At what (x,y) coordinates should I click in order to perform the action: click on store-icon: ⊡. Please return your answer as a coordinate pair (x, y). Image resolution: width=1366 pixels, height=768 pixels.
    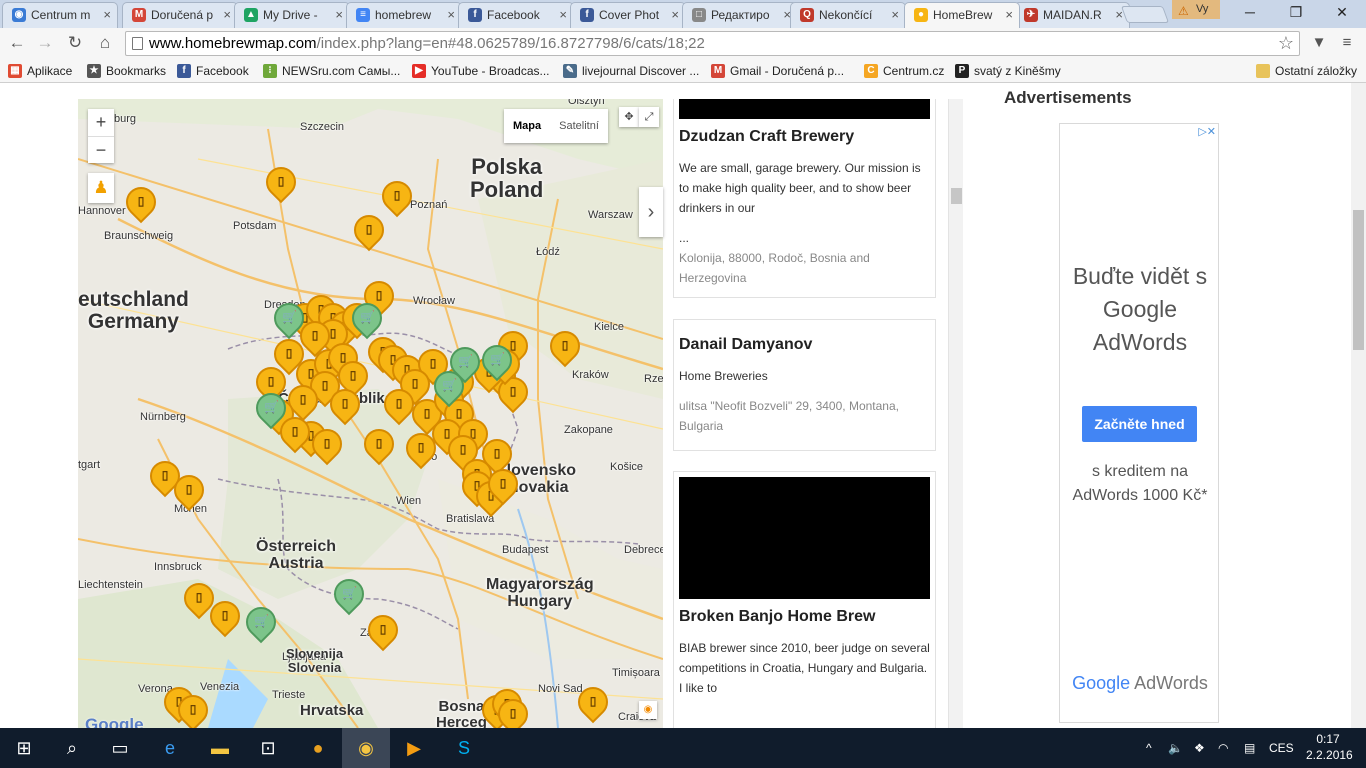
    Looking at the image, I should click on (268, 748).